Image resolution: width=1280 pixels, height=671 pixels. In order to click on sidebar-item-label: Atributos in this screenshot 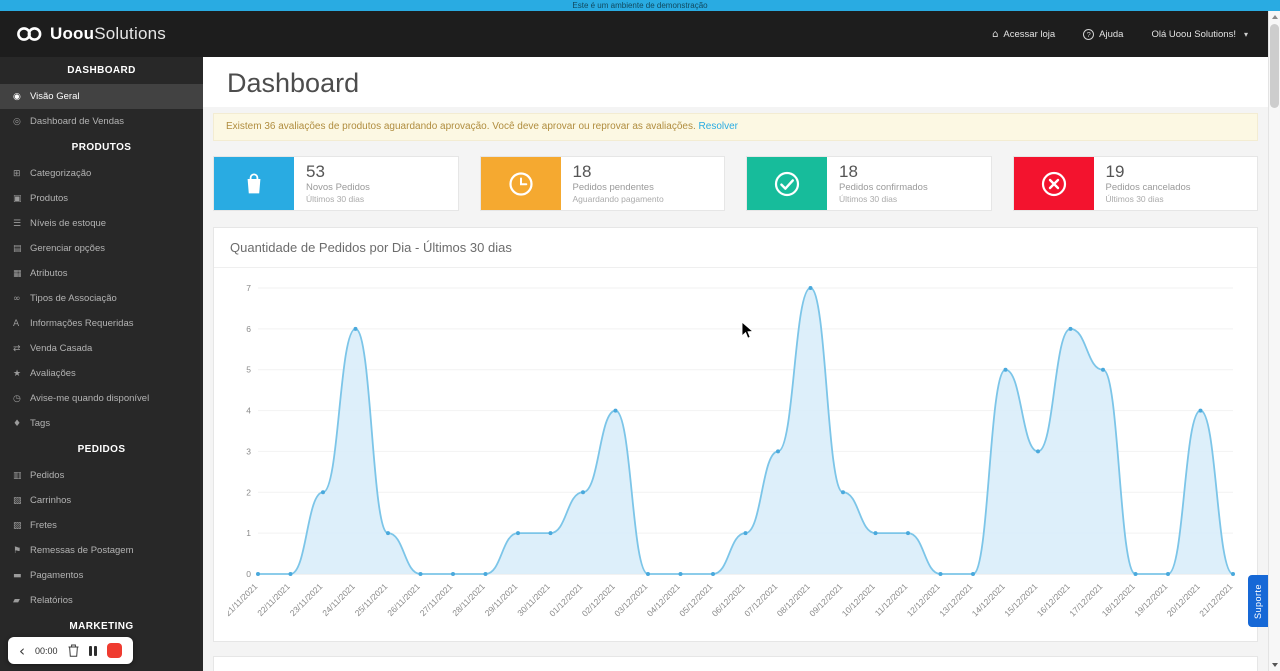, I will do `click(49, 273)`.